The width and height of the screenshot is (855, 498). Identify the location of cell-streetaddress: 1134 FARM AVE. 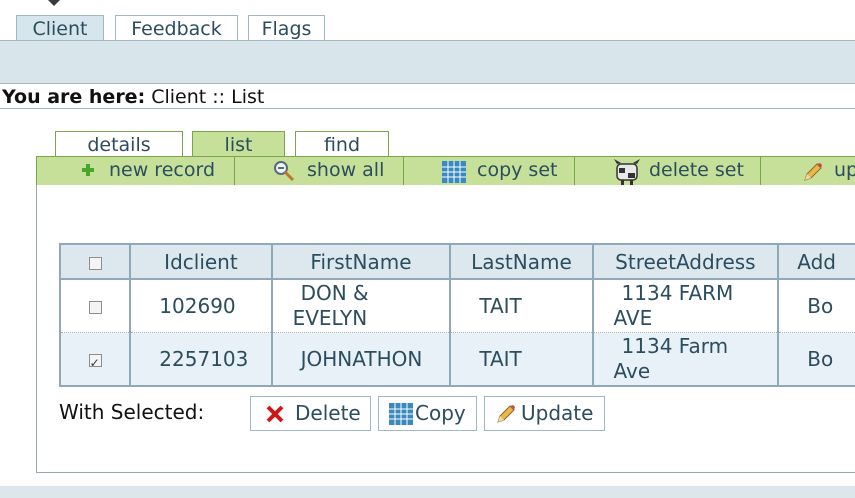
(685, 306).